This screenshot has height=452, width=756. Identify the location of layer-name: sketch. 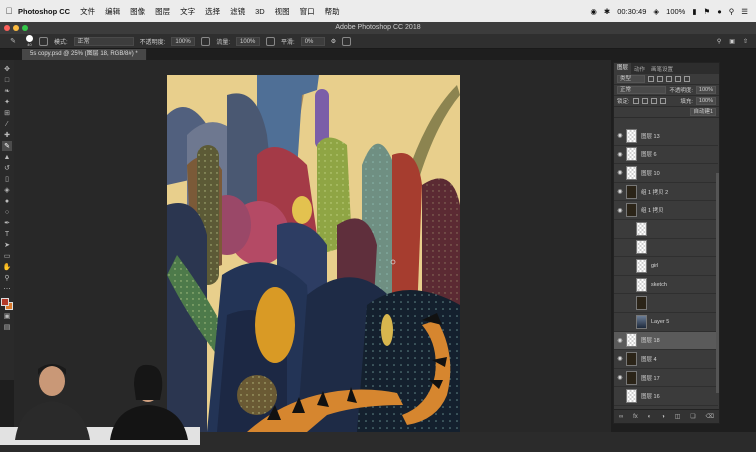
(659, 285).